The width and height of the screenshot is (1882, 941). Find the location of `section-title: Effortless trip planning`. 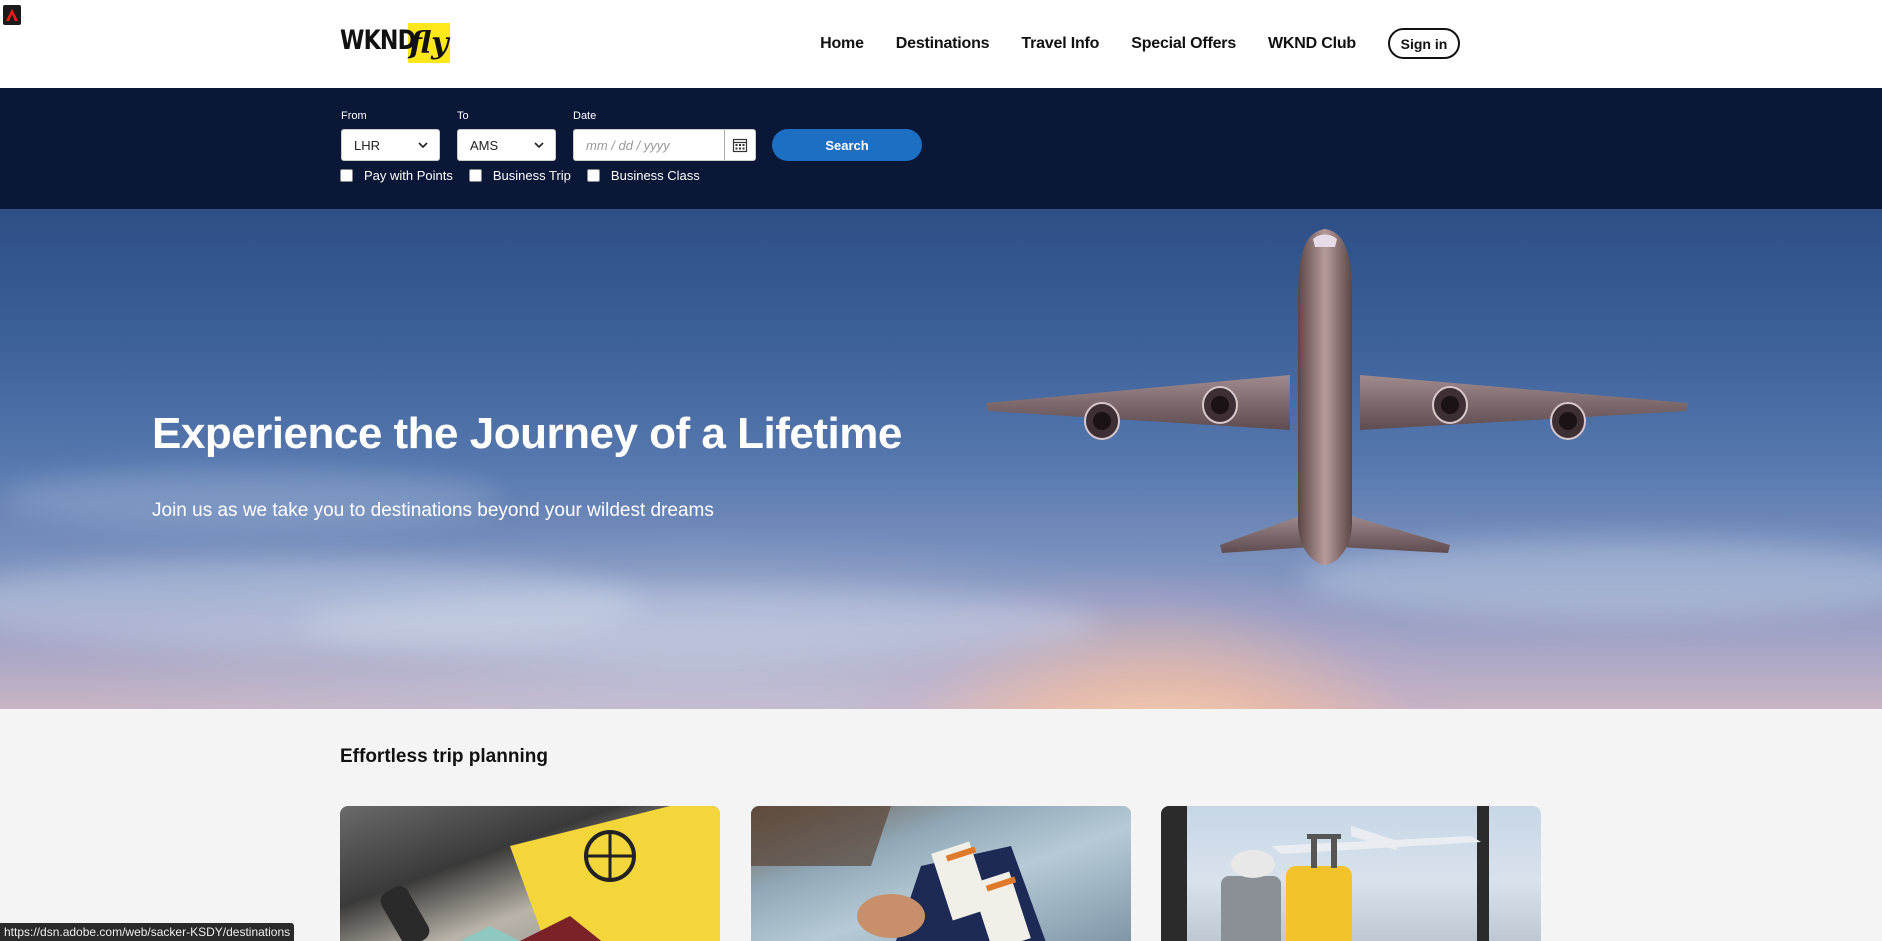

section-title: Effortless trip planning is located at coordinates (444, 756).